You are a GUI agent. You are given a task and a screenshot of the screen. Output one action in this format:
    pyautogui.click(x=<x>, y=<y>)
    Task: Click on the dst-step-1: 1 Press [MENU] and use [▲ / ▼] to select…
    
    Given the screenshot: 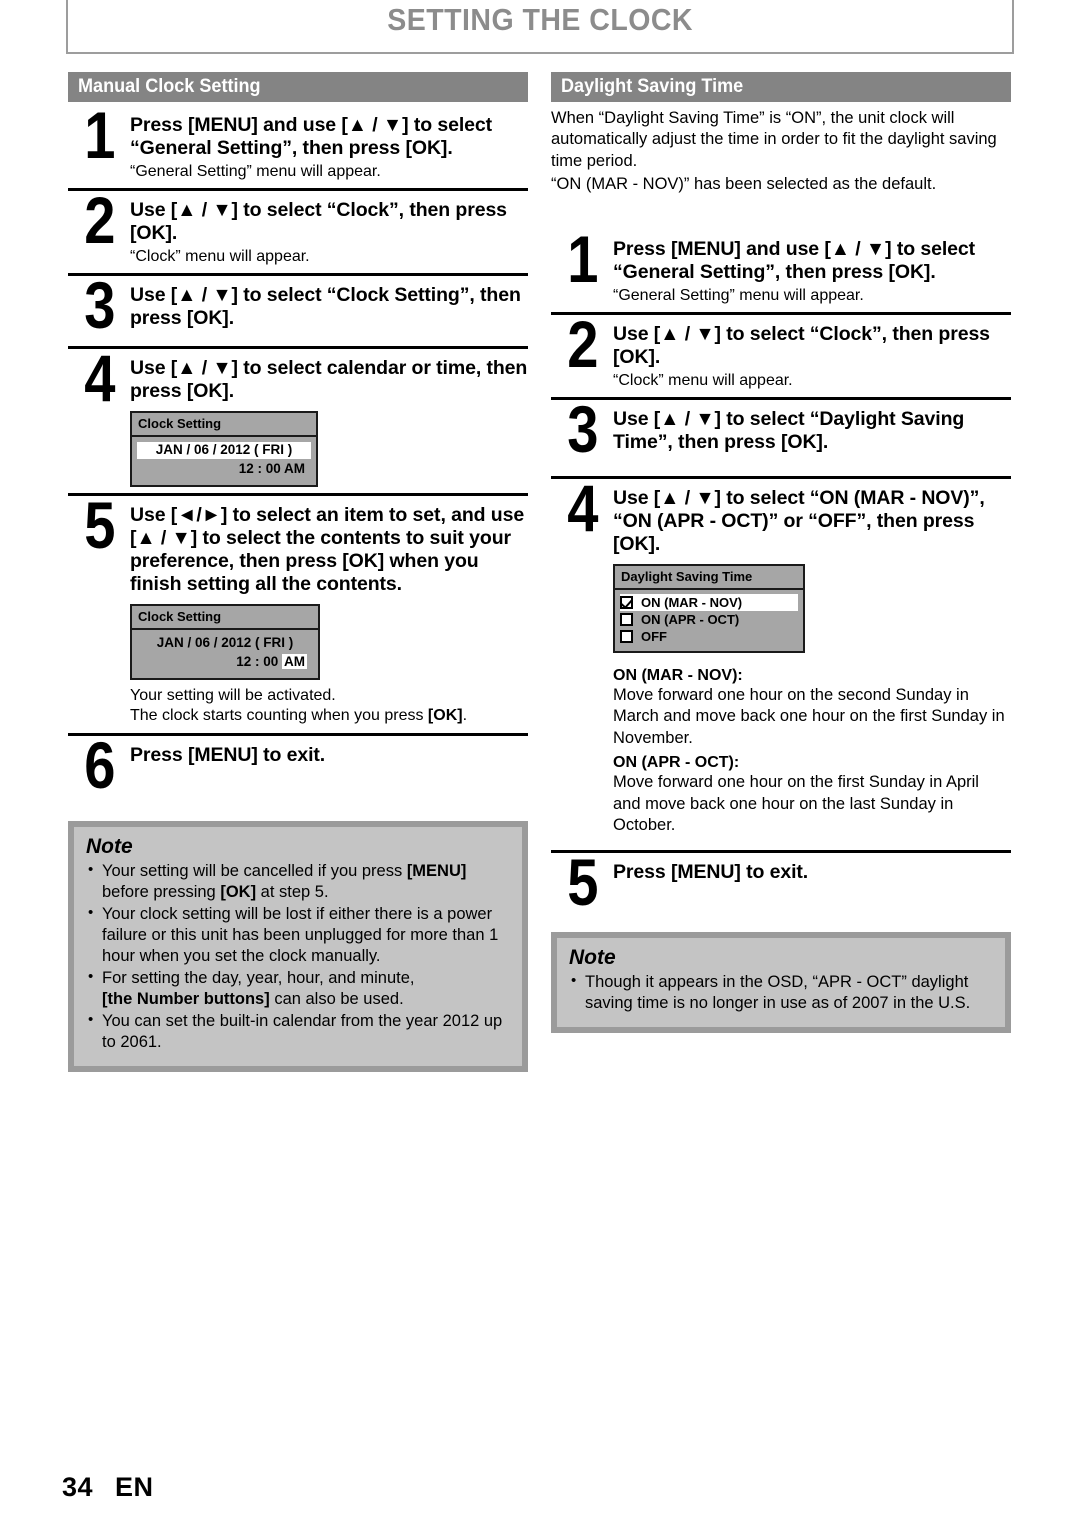 What is the action you would take?
    pyautogui.click(x=781, y=266)
    